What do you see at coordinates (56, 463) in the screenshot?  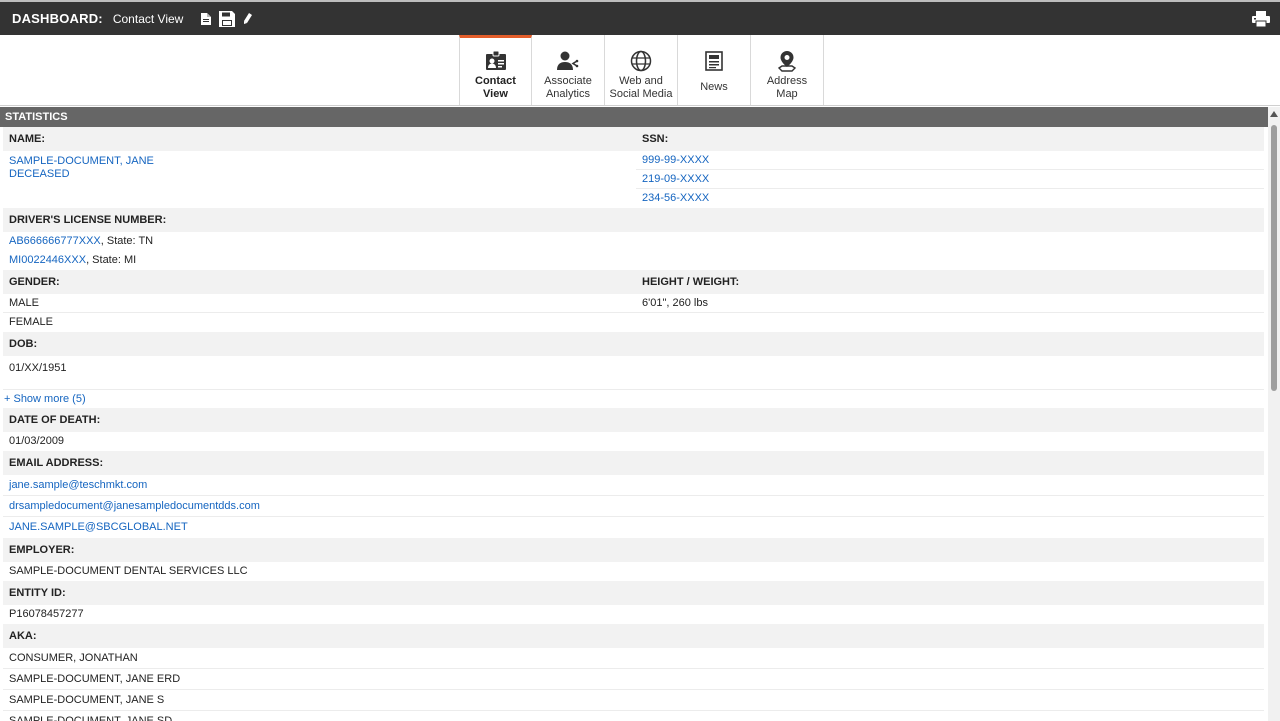 I see `email-label: EMAIL ADDRESS:` at bounding box center [56, 463].